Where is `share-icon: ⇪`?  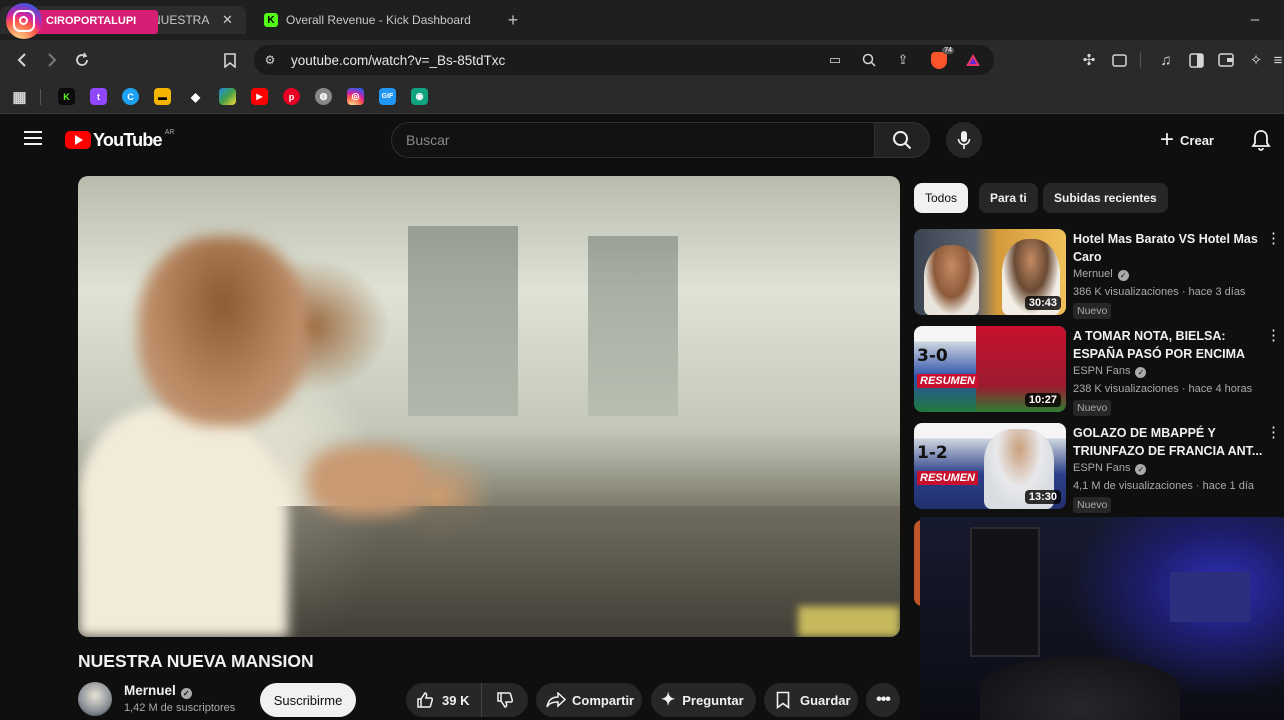
share-icon: ⇪ is located at coordinates (903, 60).